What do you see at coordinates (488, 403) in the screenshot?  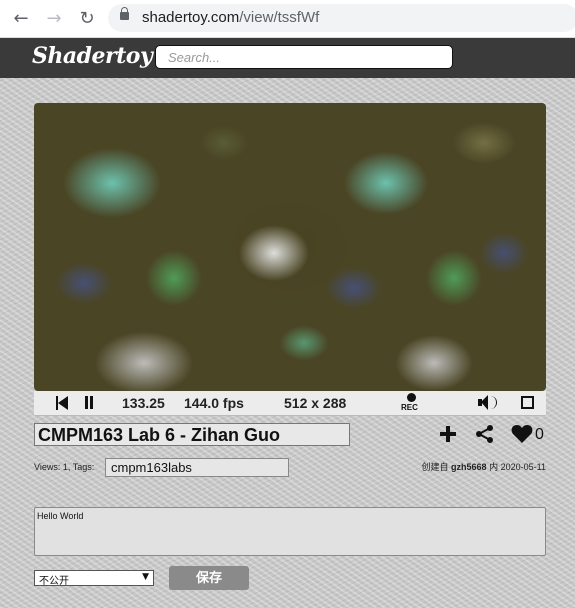 I see `volume-icon` at bounding box center [488, 403].